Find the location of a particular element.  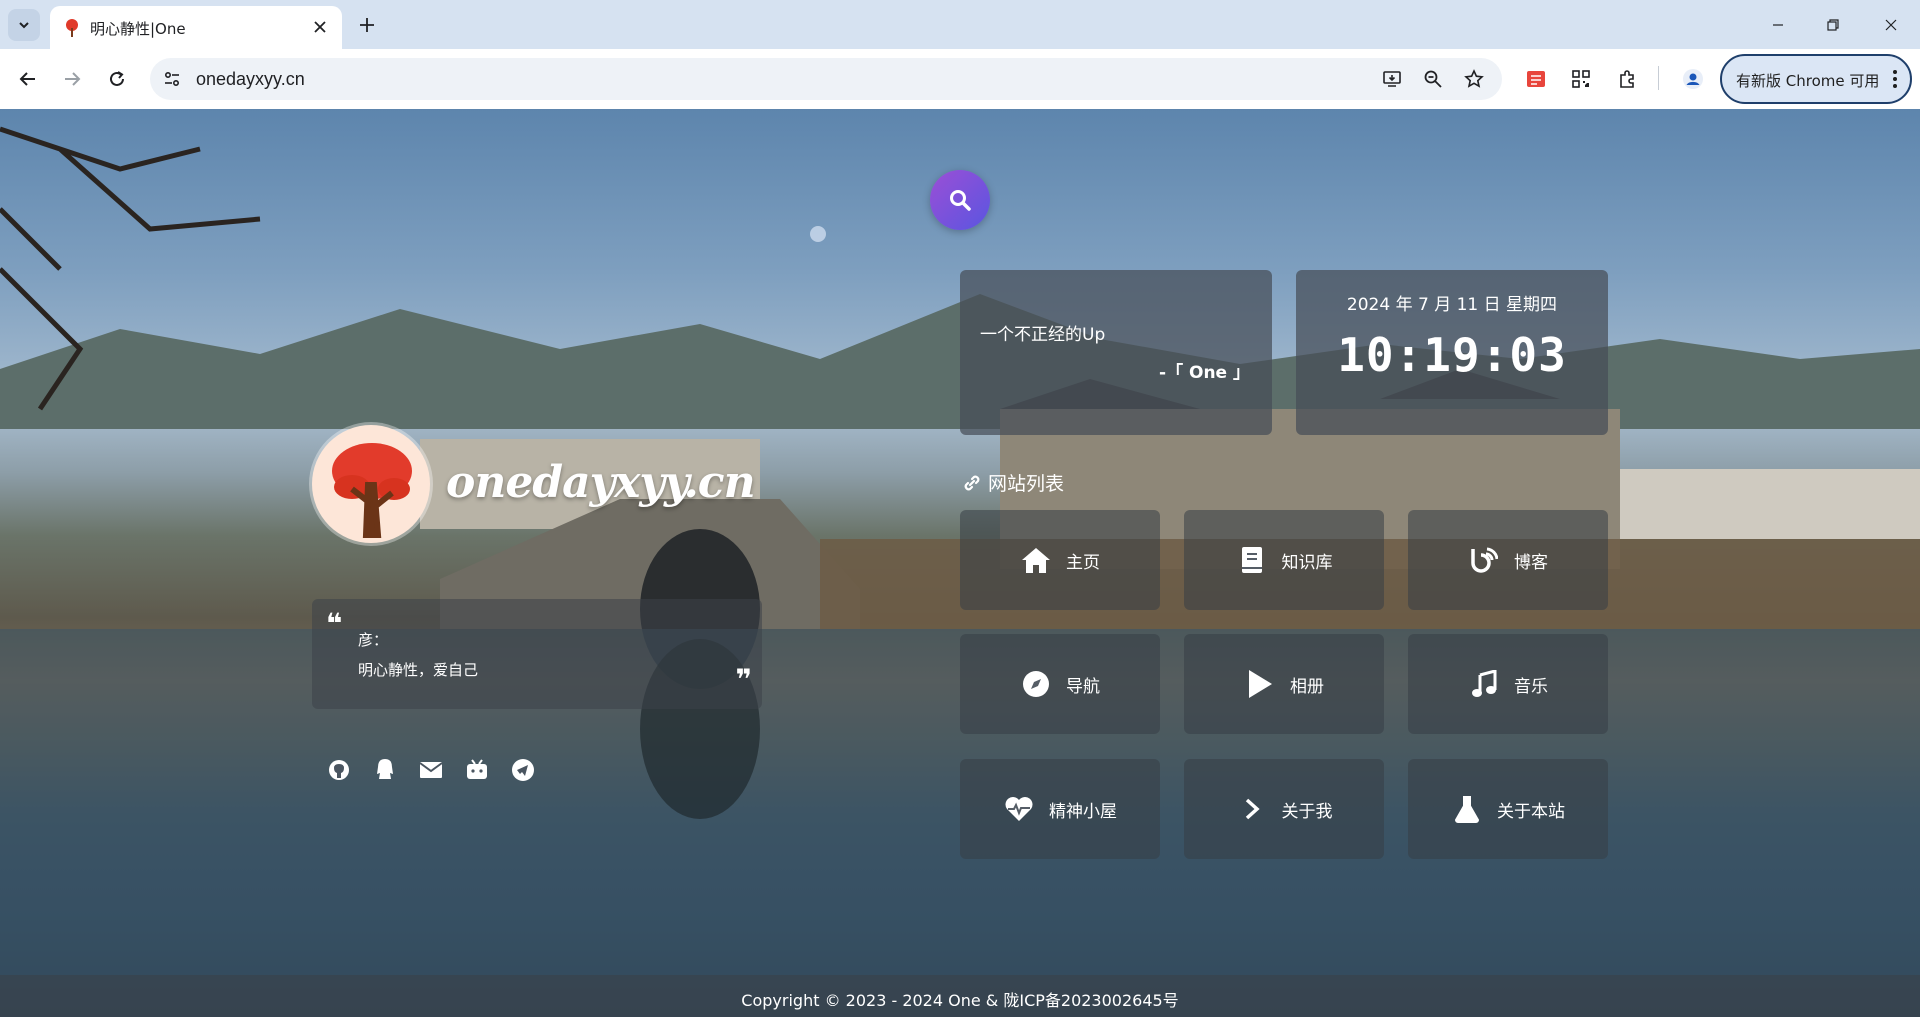

nav-tile-label: 关于我 is located at coordinates (1307, 811).